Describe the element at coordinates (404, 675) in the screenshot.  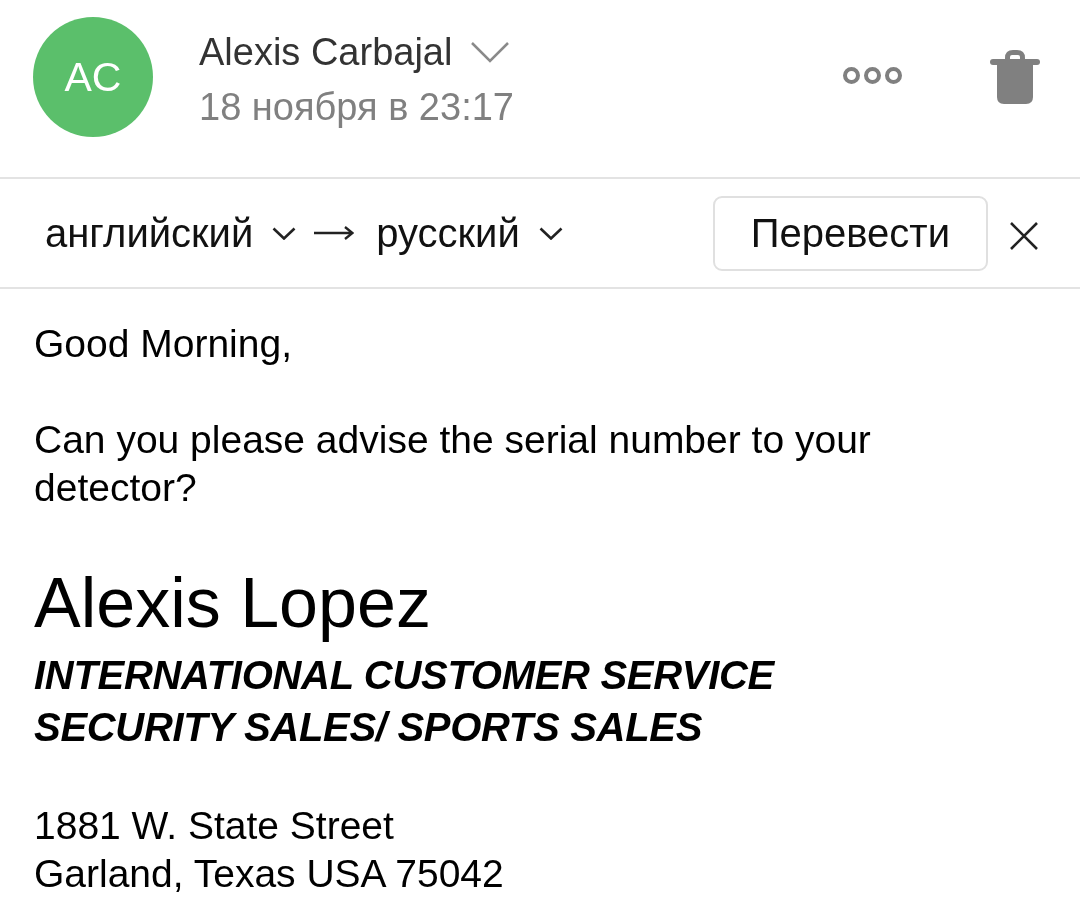
I see `signature-title: INTERNATIONAL CUSTOMER SERVICE` at that location.